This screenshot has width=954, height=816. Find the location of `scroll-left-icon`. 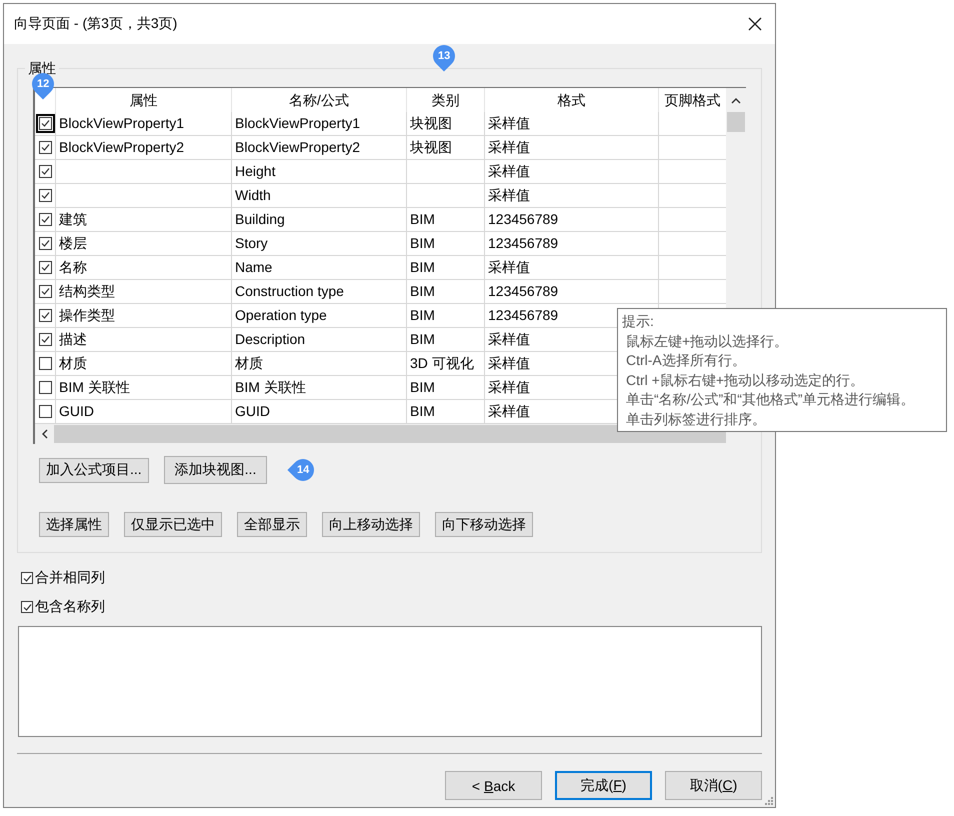

scroll-left-icon is located at coordinates (44, 434).